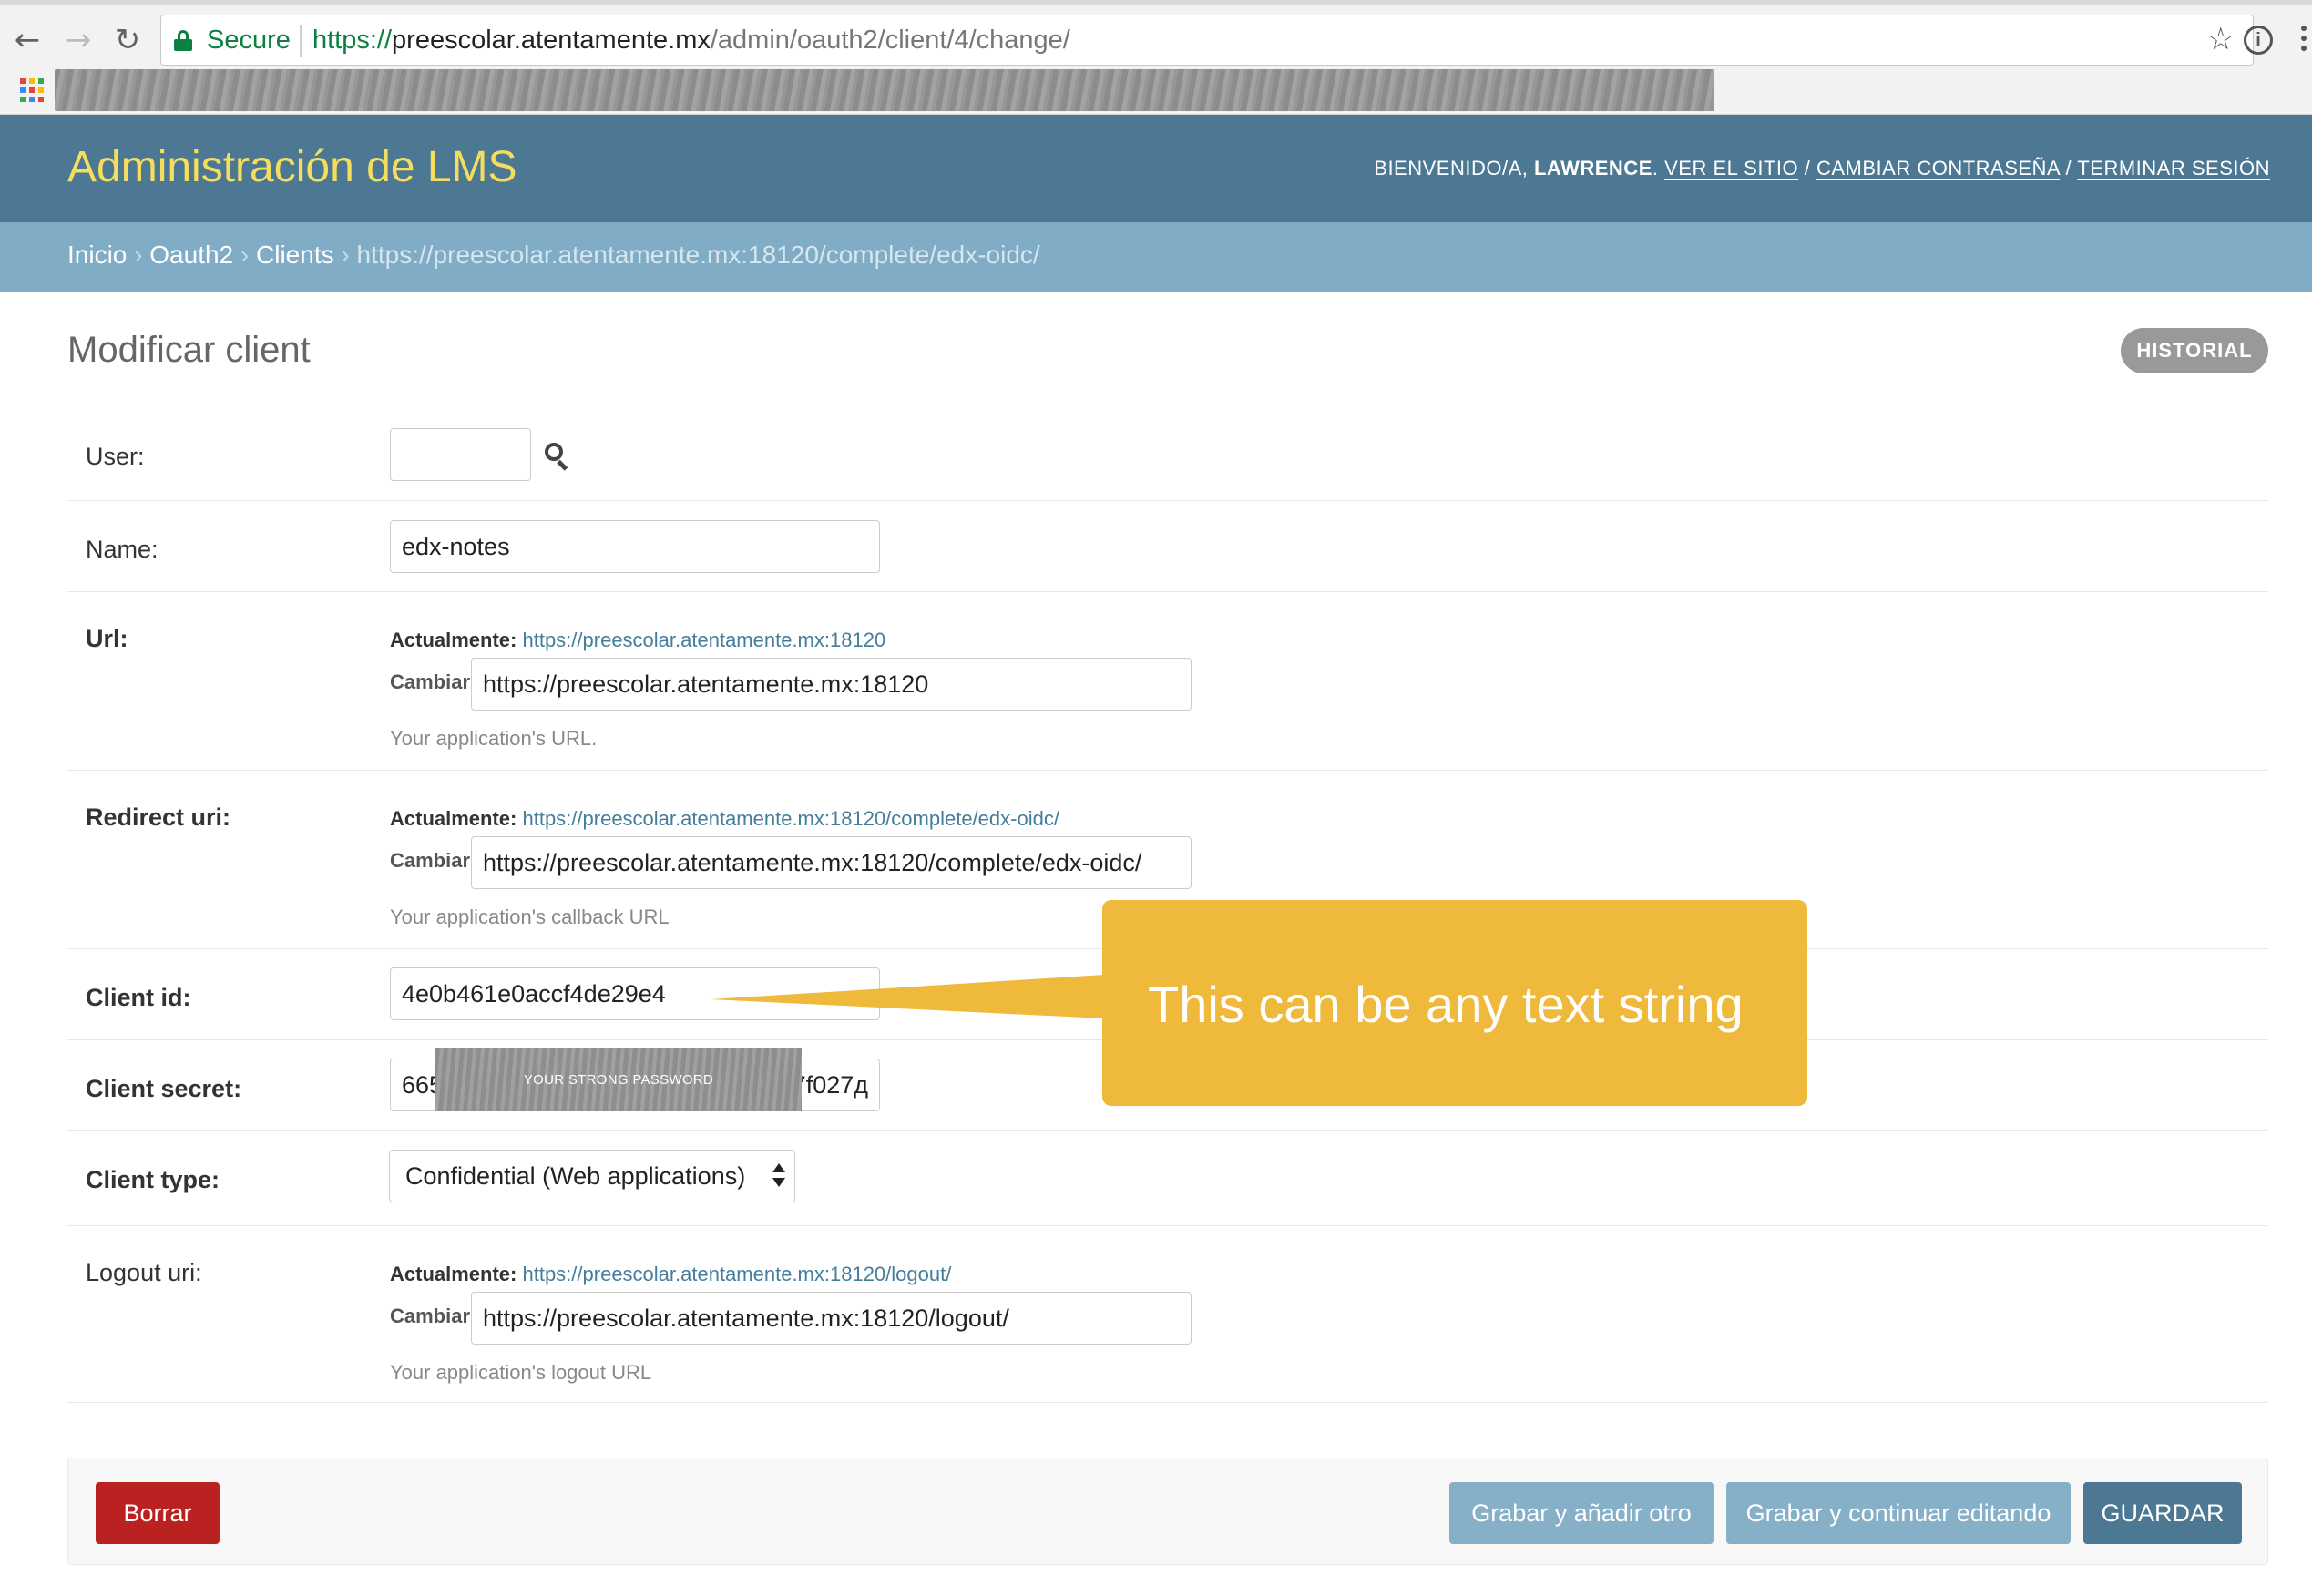 This screenshot has height=1596, width=2312. I want to click on client-type-selected: Confidential (Web applications), so click(575, 1176).